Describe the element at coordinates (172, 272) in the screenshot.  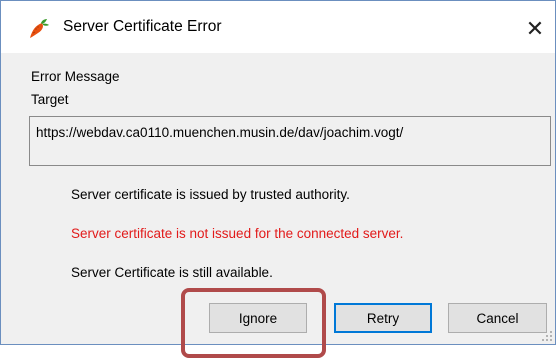
I see `certificate-available-message: Server Certificate is still available.` at that location.